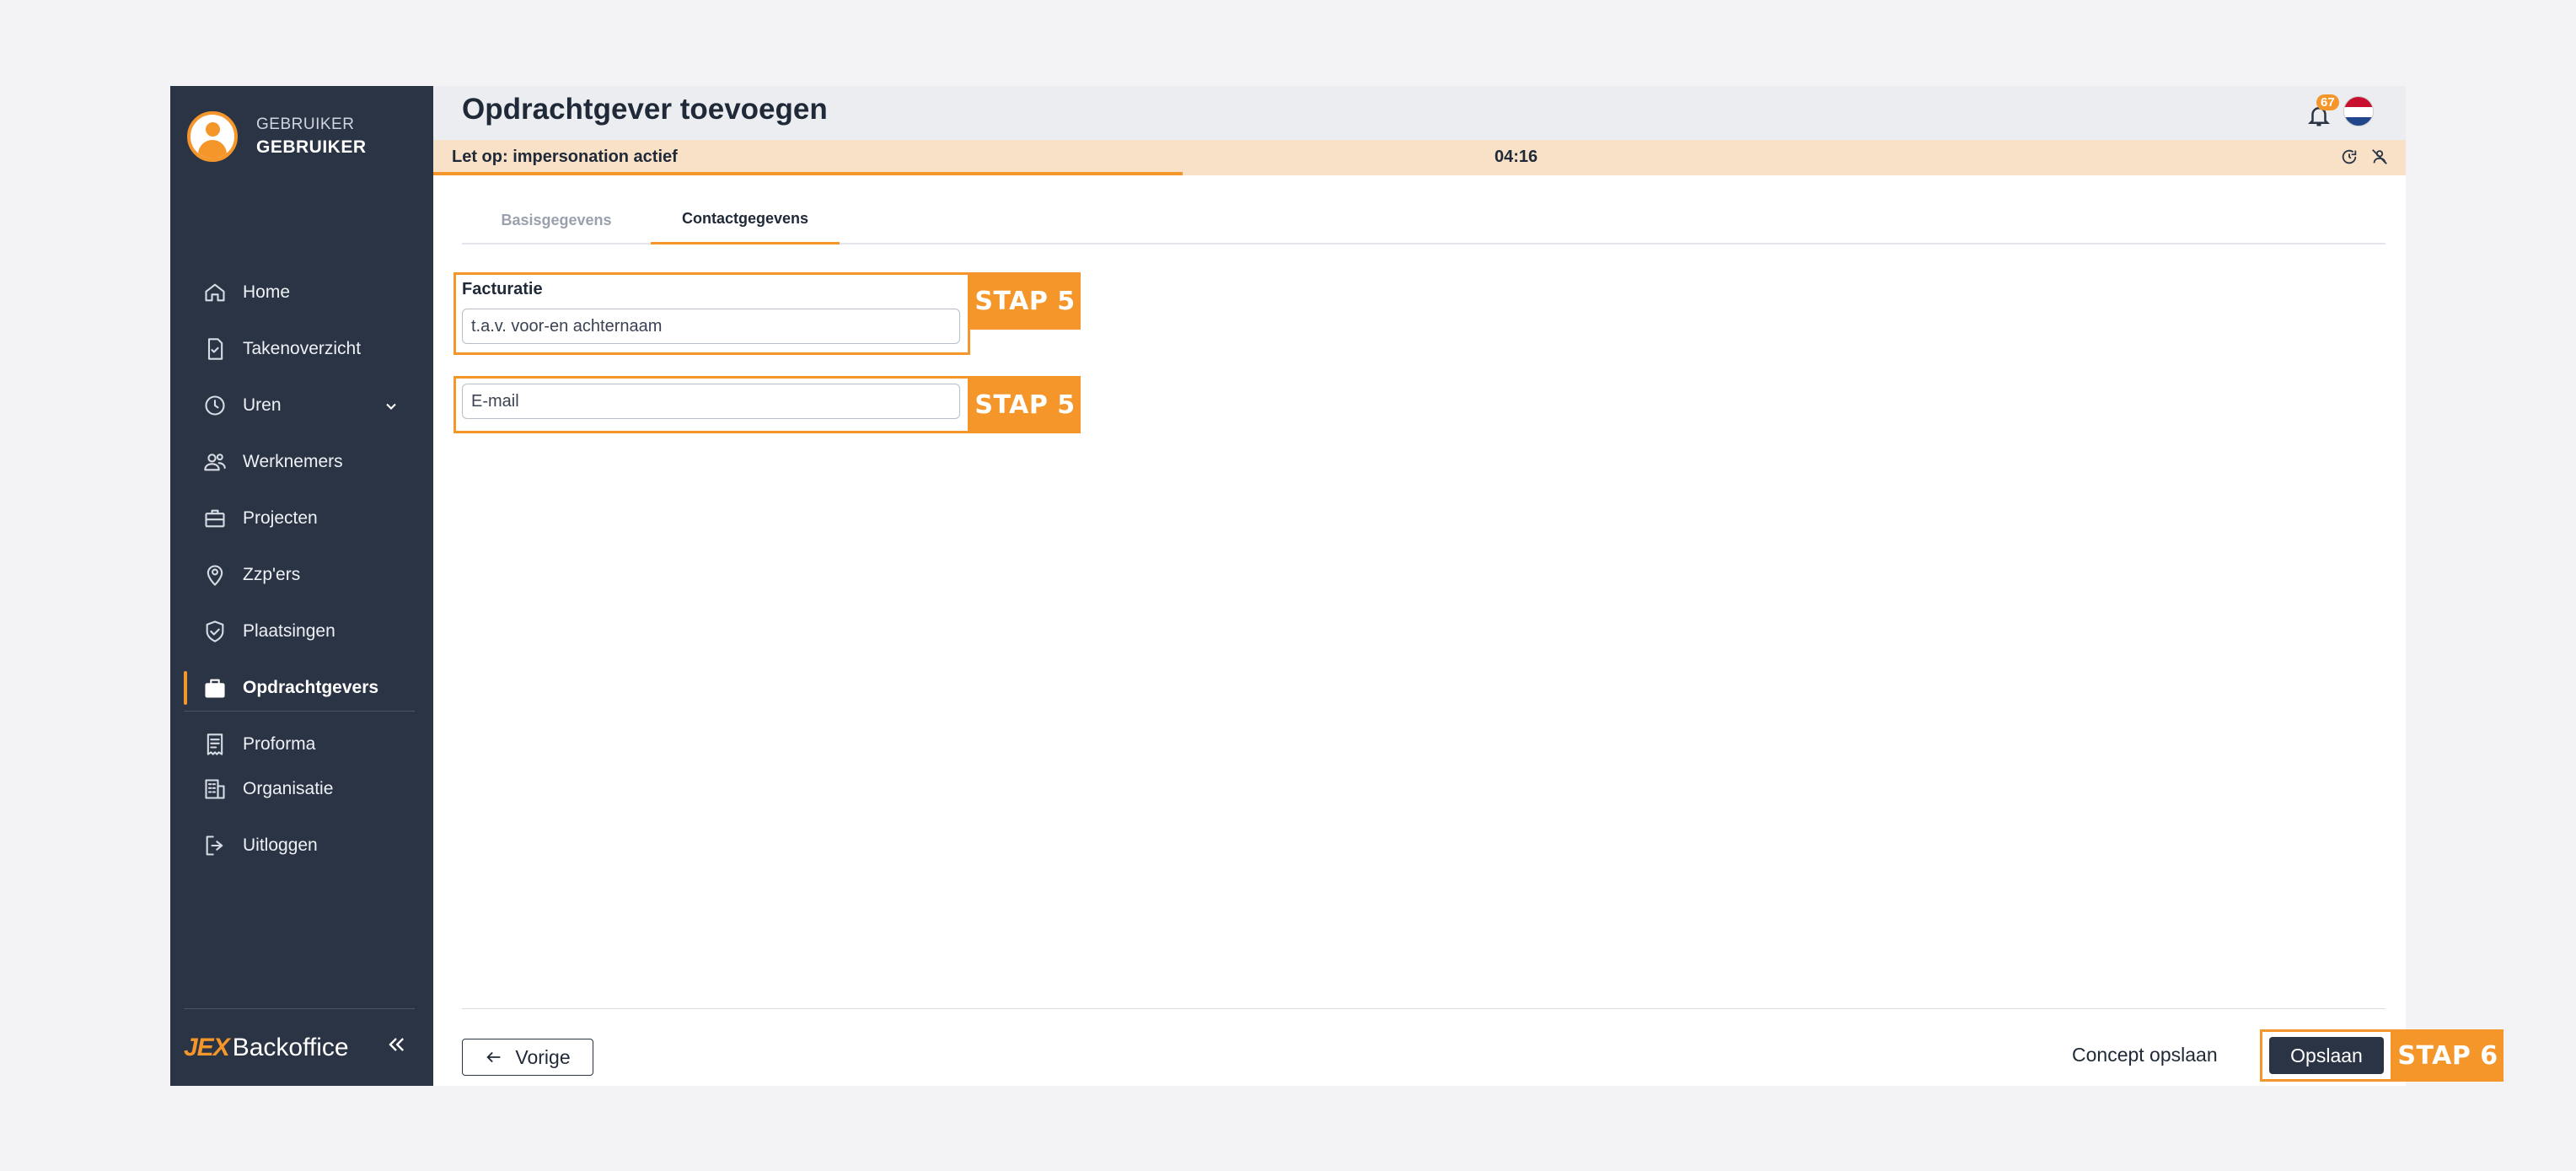  I want to click on collapse-sidebar-icon, so click(396, 1047).